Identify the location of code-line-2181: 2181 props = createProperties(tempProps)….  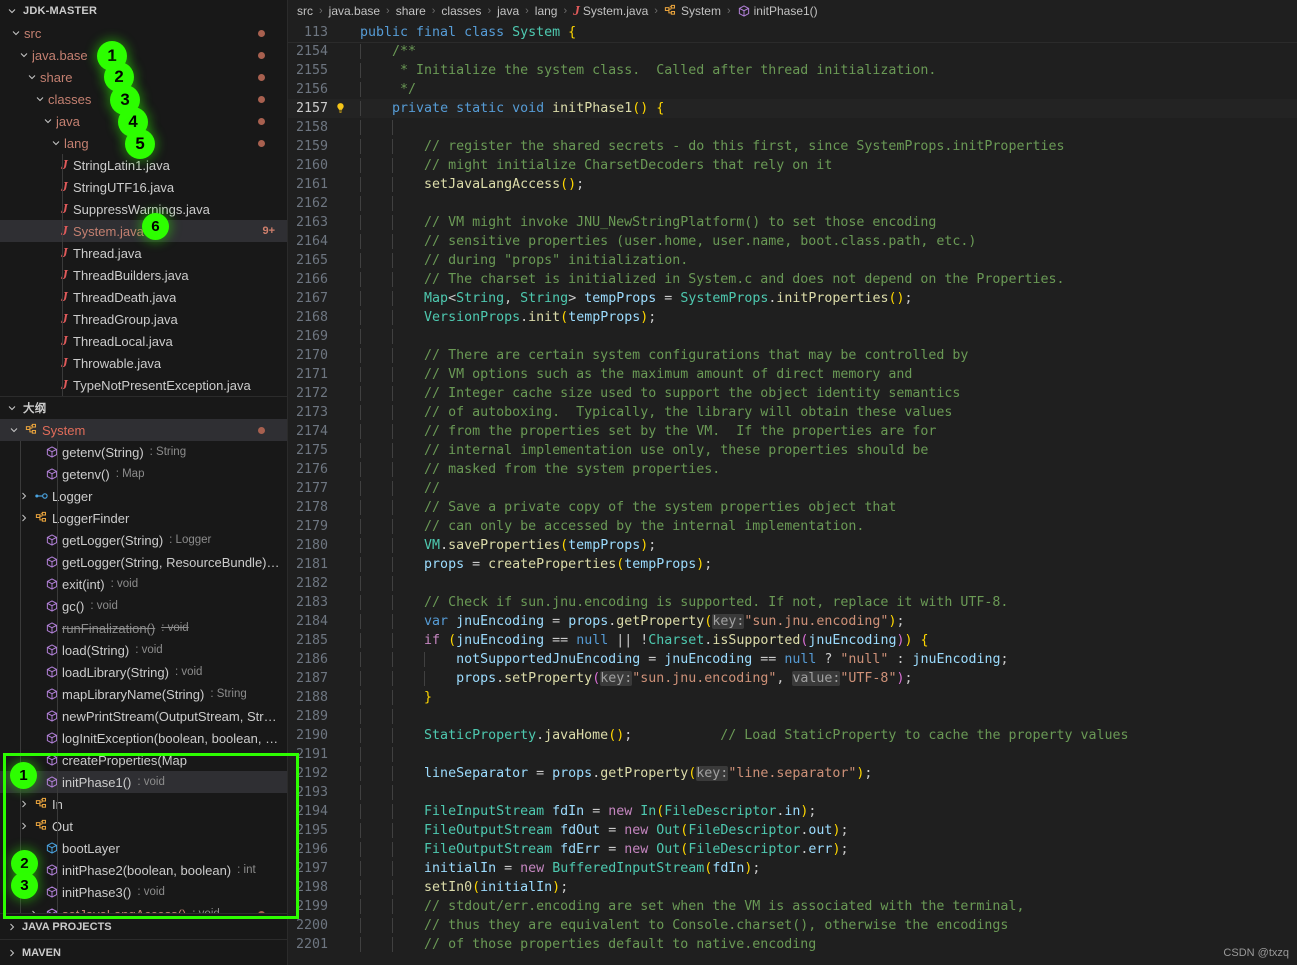
(792, 564).